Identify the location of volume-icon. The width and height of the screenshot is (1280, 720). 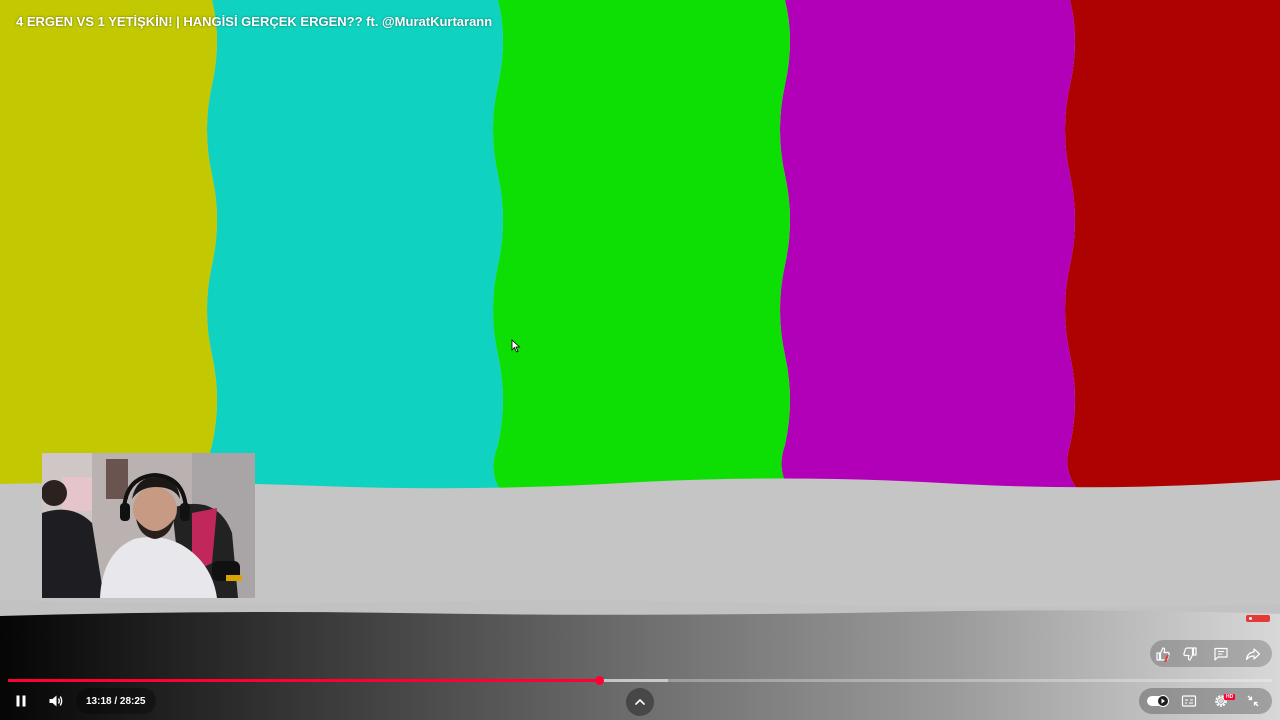
(56, 701).